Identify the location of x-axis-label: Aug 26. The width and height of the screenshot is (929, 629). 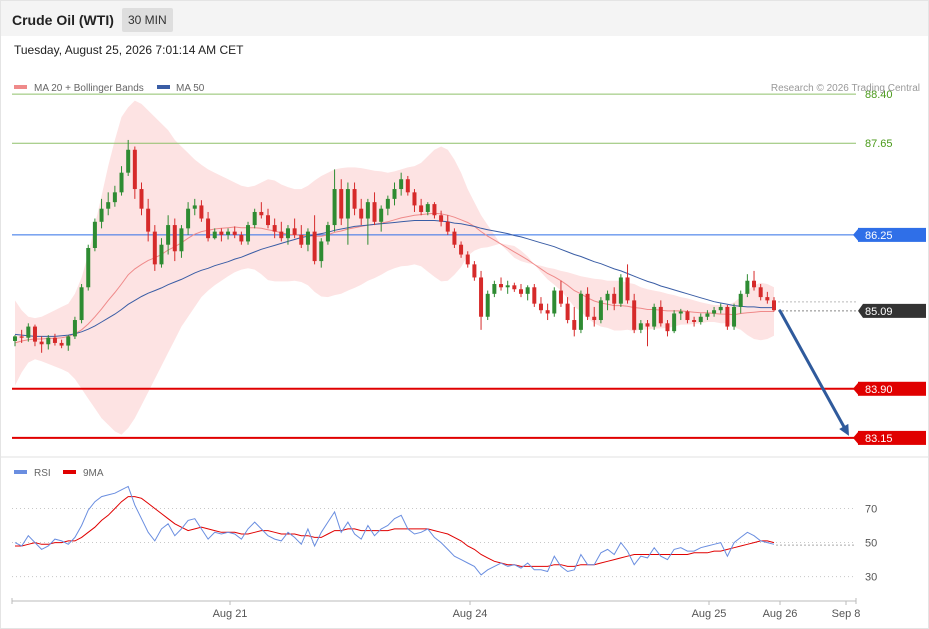
(780, 614).